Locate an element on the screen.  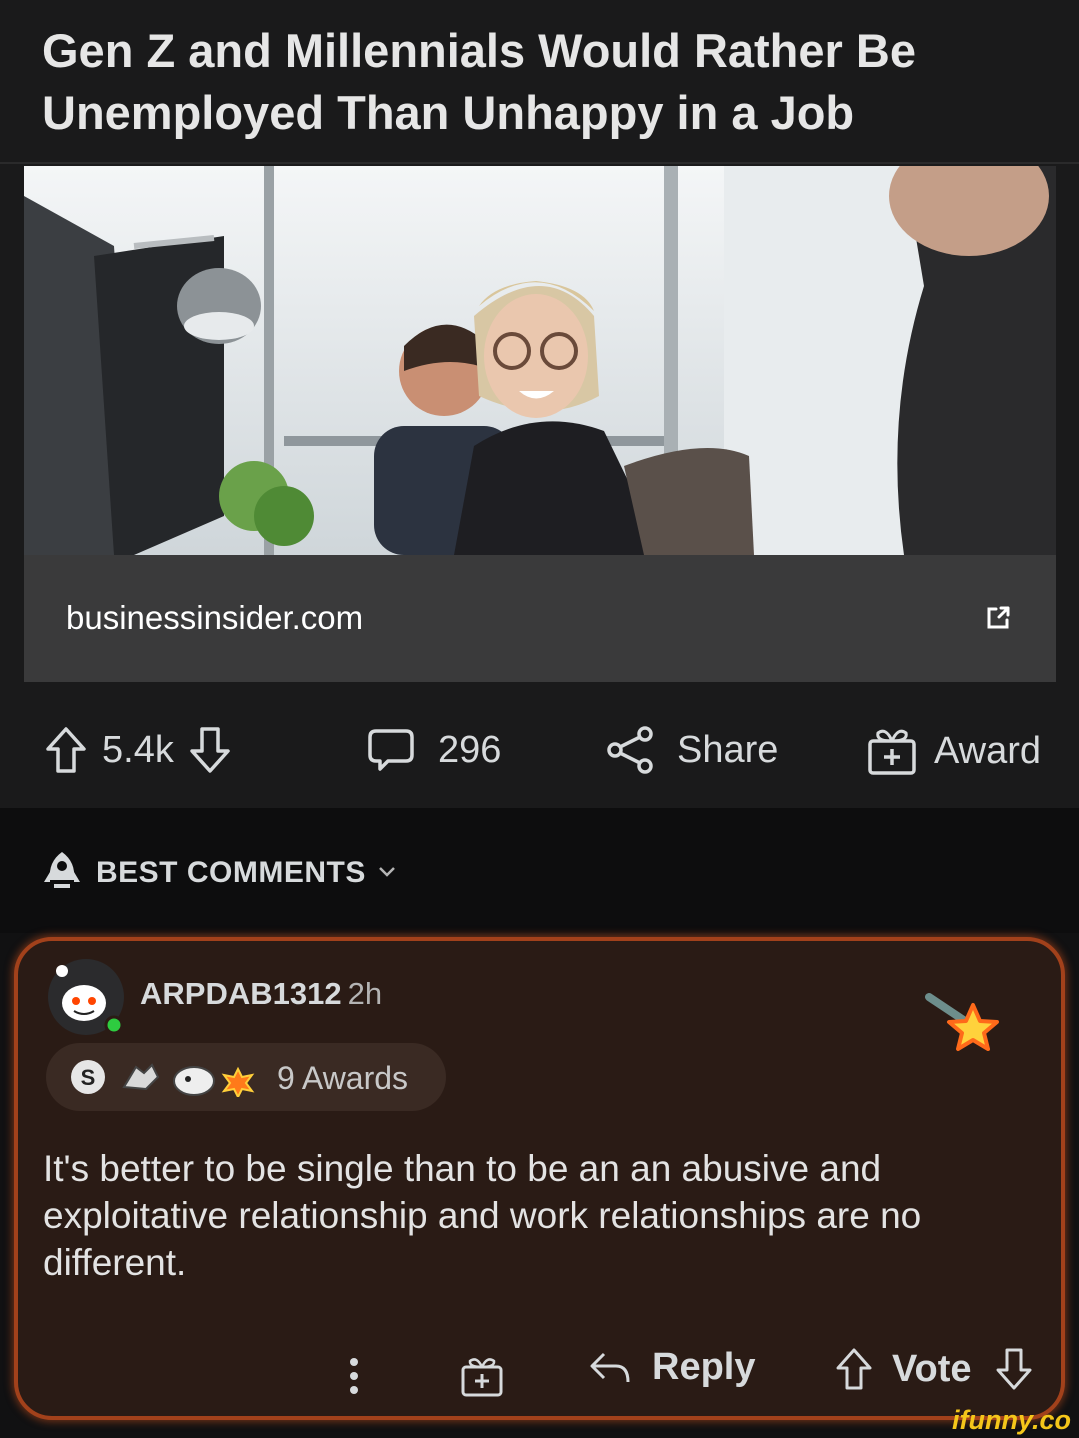
comment-vote-group: Vote is located at coordinates (934, 1369).